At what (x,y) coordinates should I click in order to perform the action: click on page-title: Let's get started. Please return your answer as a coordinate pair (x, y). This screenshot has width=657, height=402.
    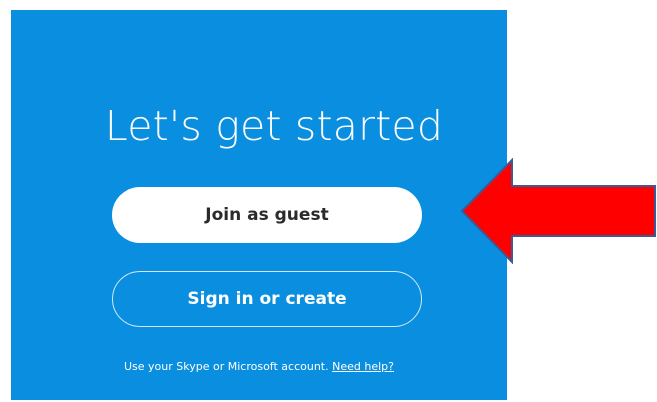
    Looking at the image, I should click on (274, 126).